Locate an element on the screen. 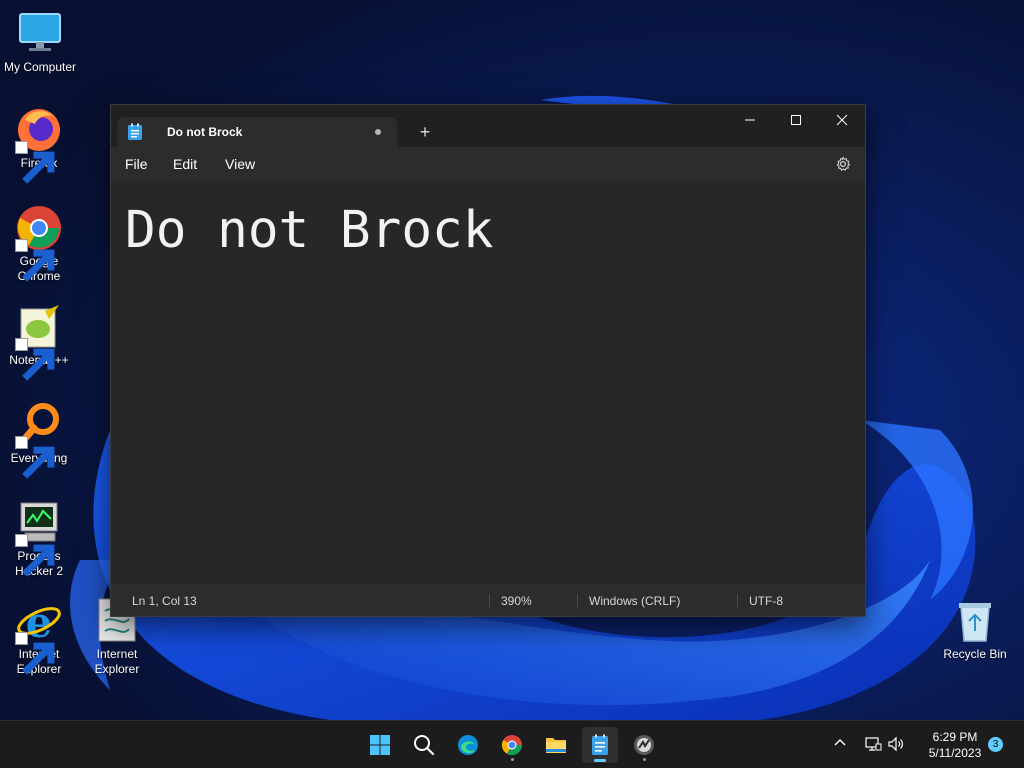 Image resolution: width=1024 pixels, height=768 pixels. desktop-icon-label: My Computer is located at coordinates (40, 67).